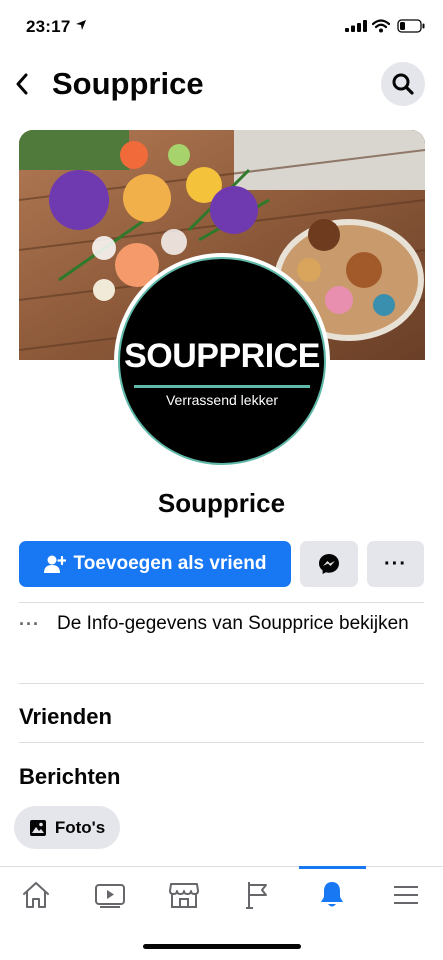 Image resolution: width=443 pixels, height=960 pixels. I want to click on home-indicator, so click(222, 946).